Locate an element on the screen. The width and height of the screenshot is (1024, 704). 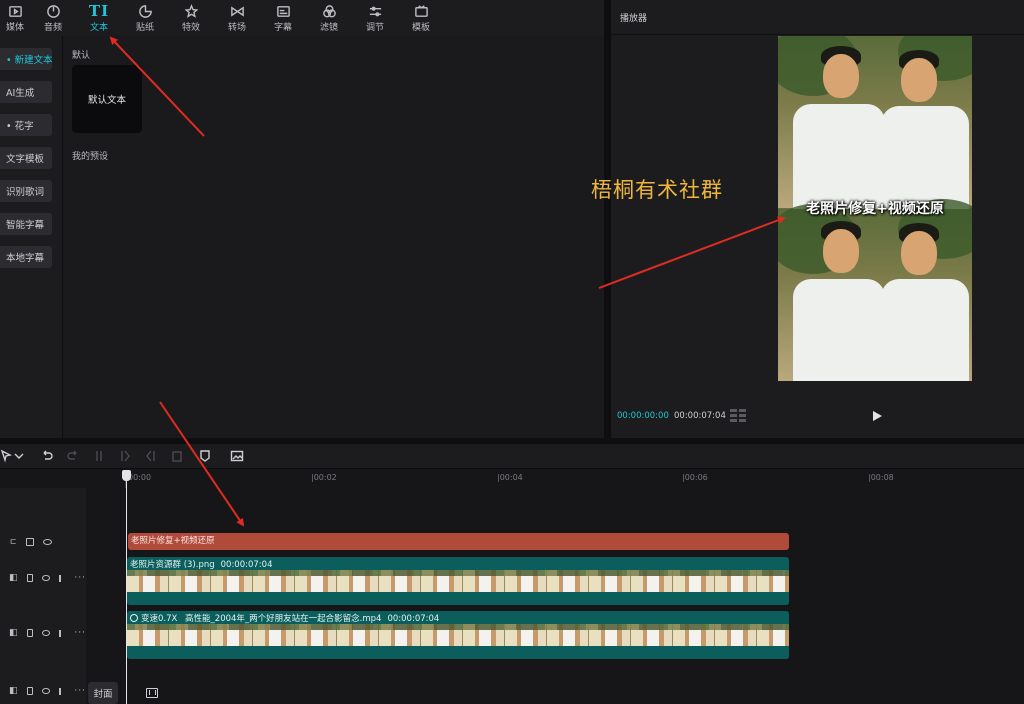
photo-bottom is located at coordinates (875, 290).